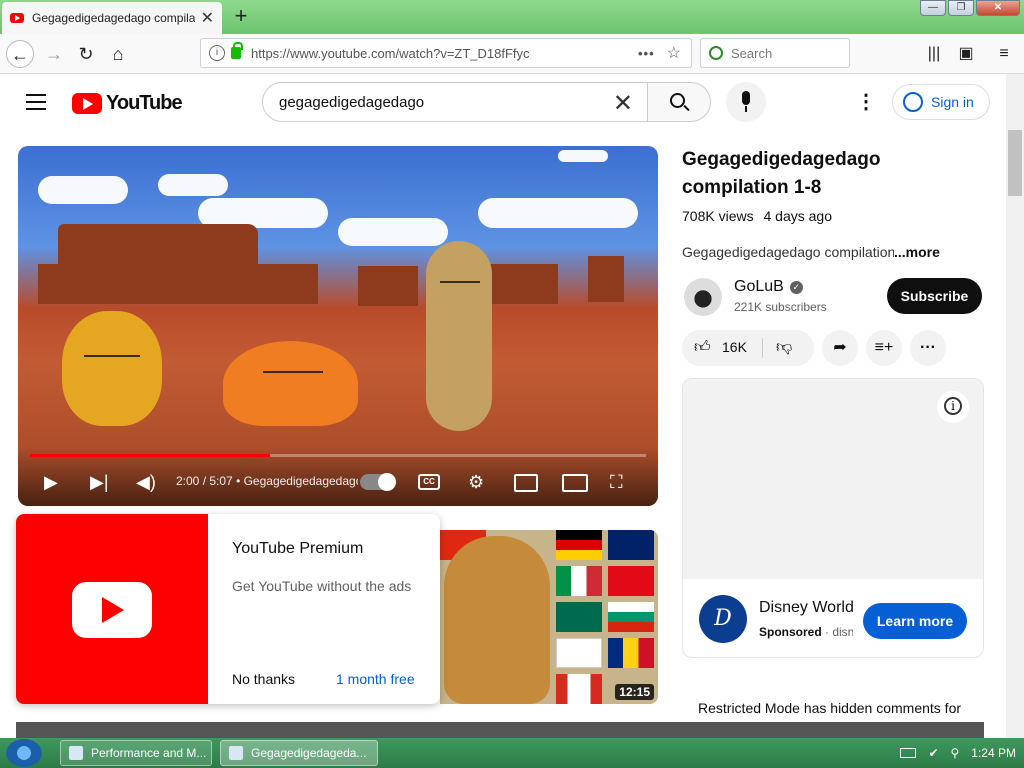  I want to click on like-dislike-pill: 👍︎ 16K 👎︎, so click(748, 348).